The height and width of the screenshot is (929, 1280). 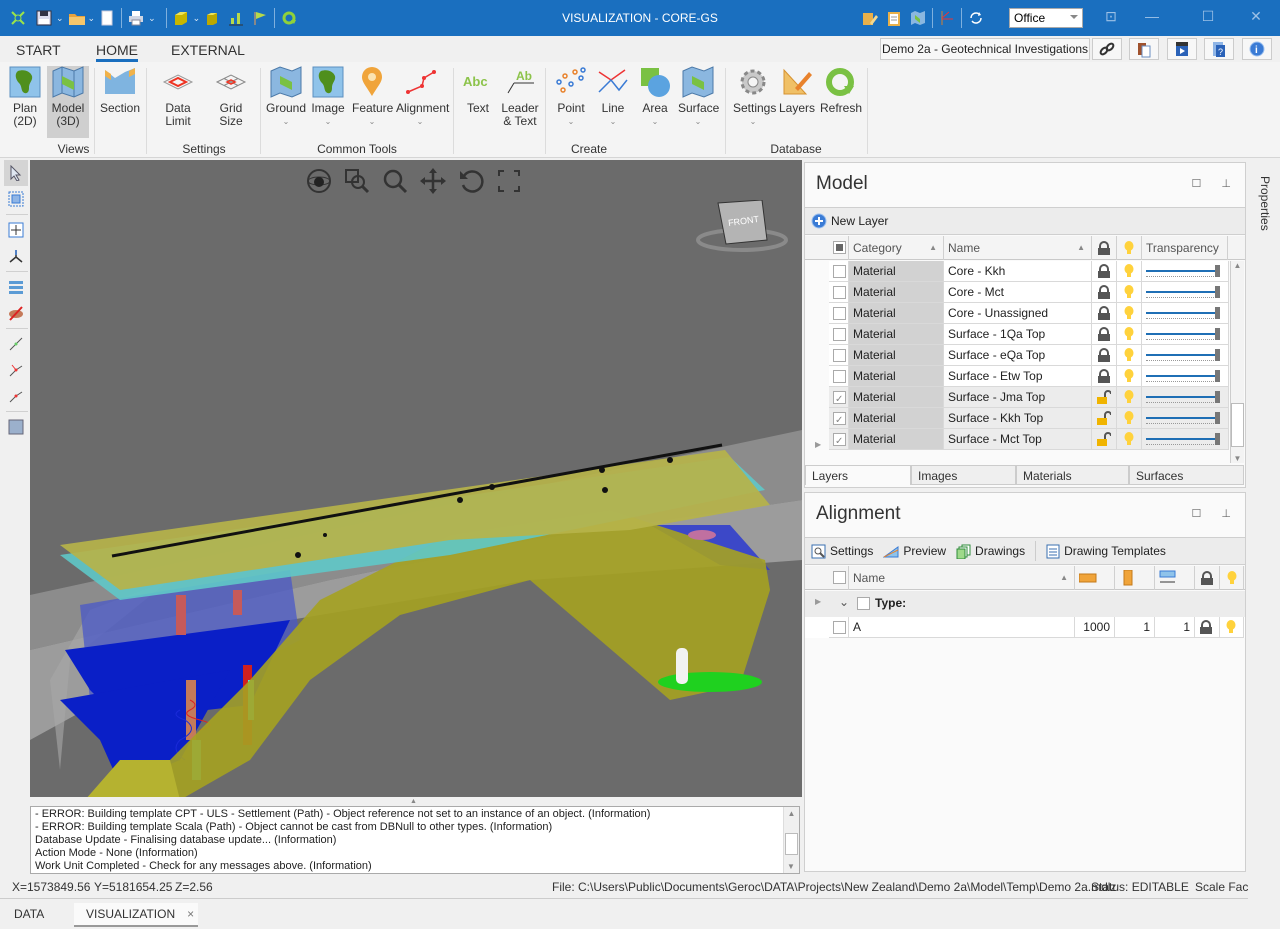 I want to click on alignment-row: A 1000 1 1, so click(x=1025, y=627).